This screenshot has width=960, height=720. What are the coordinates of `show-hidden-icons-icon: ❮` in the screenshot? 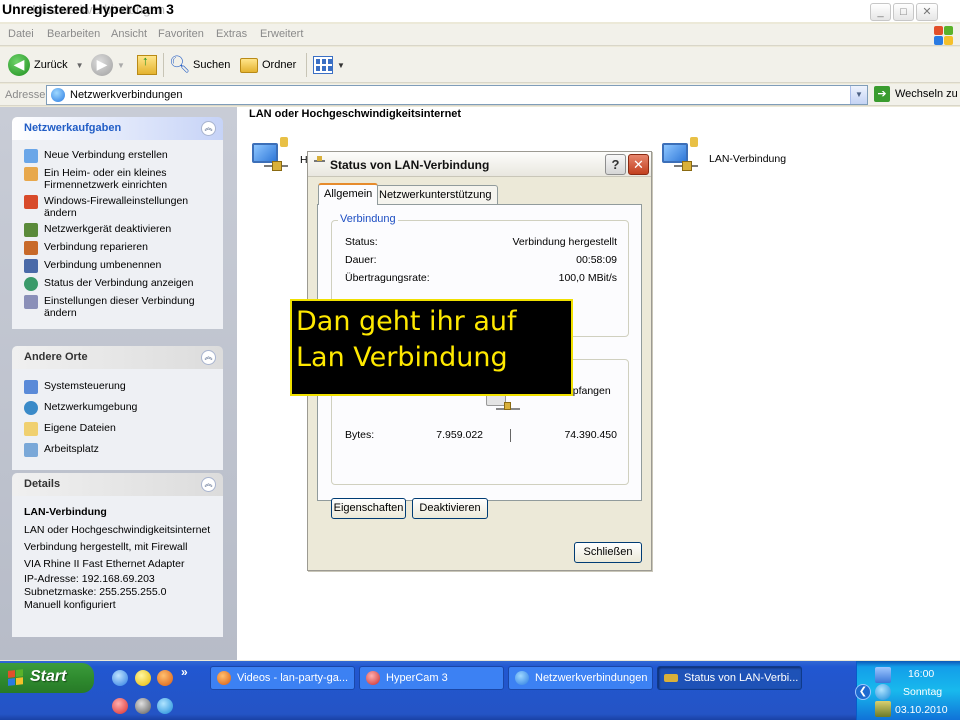 It's located at (863, 692).